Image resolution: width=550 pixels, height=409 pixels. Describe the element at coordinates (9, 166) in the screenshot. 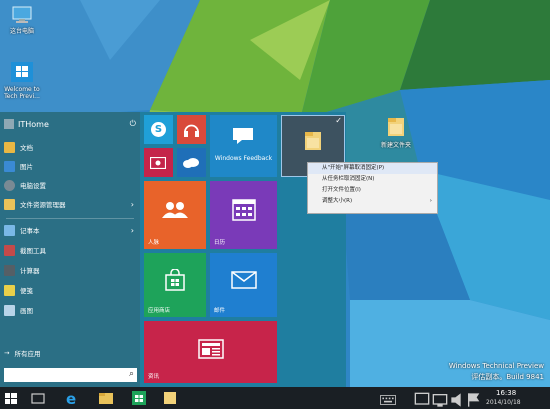

I see `pictures-icon` at that location.